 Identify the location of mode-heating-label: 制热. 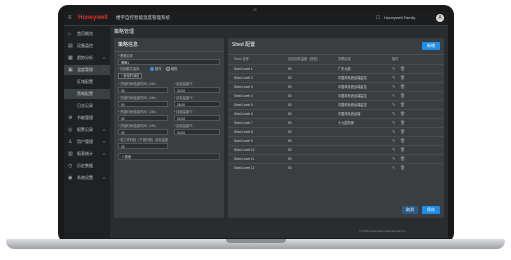
(174, 69).